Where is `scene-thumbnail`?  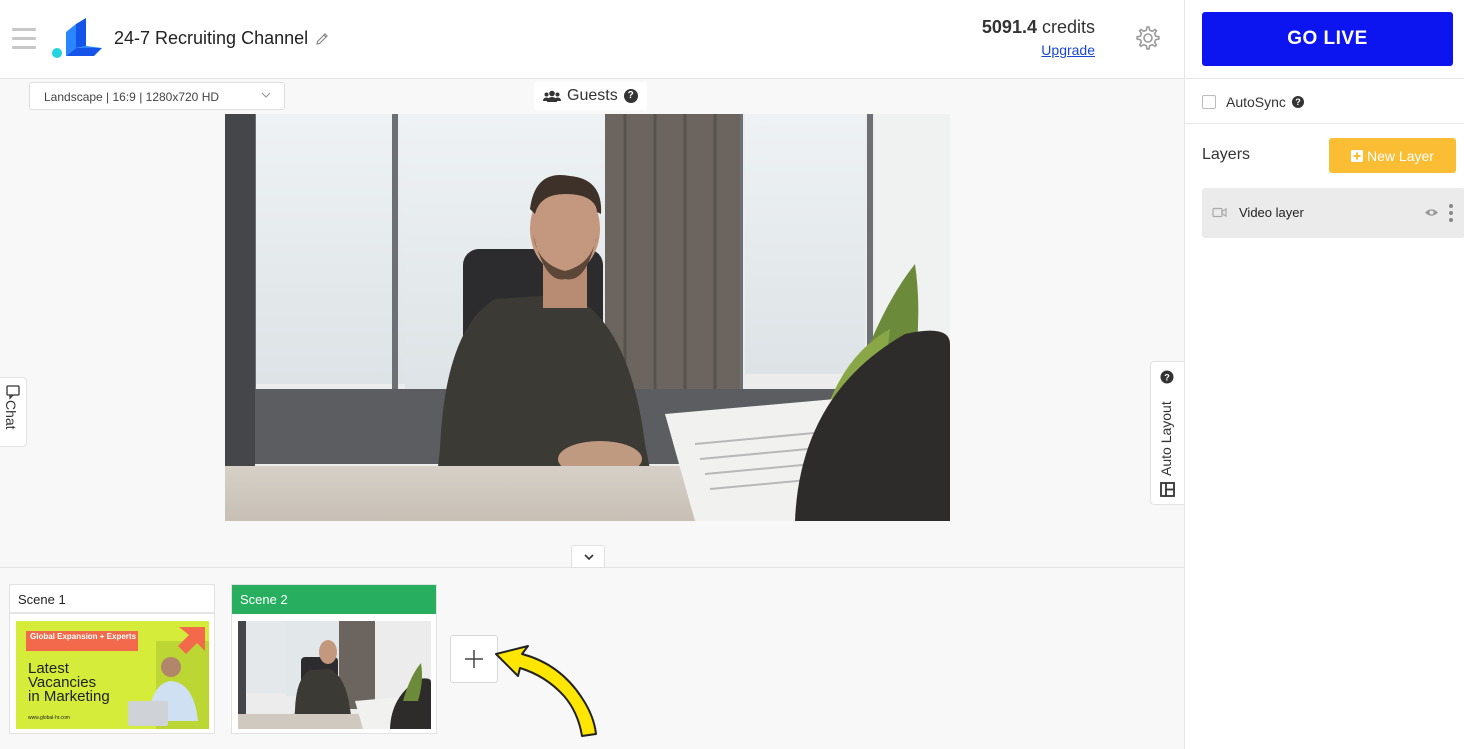
scene-thumbnail is located at coordinates (334, 675).